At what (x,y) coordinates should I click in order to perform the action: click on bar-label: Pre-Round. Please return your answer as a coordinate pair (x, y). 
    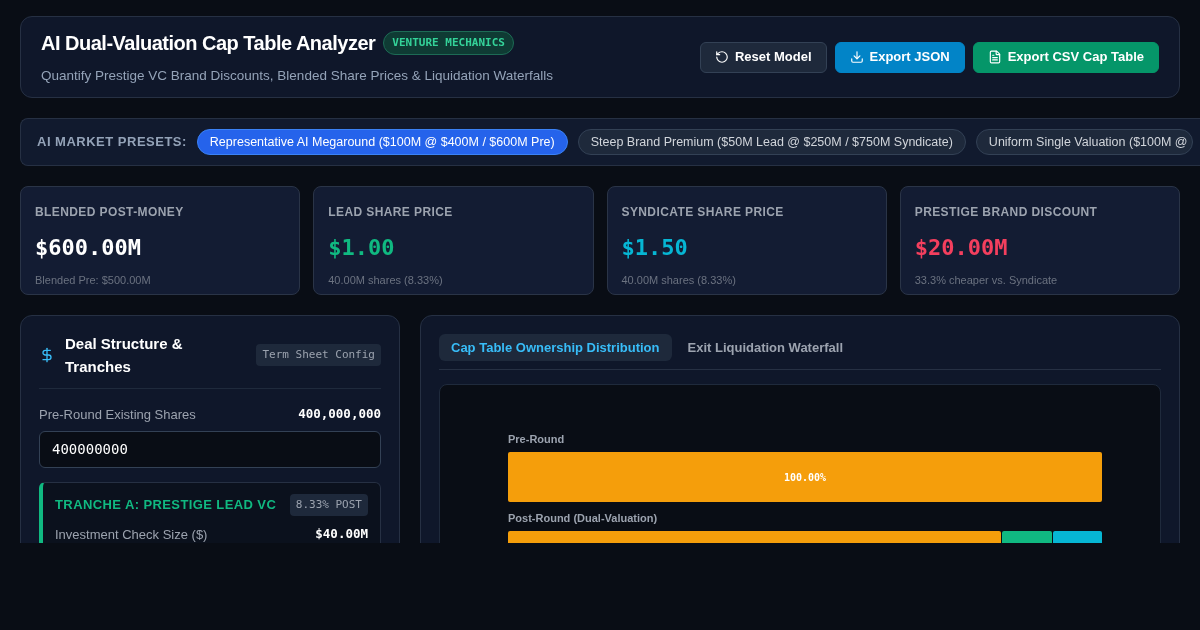
    Looking at the image, I should click on (537, 439).